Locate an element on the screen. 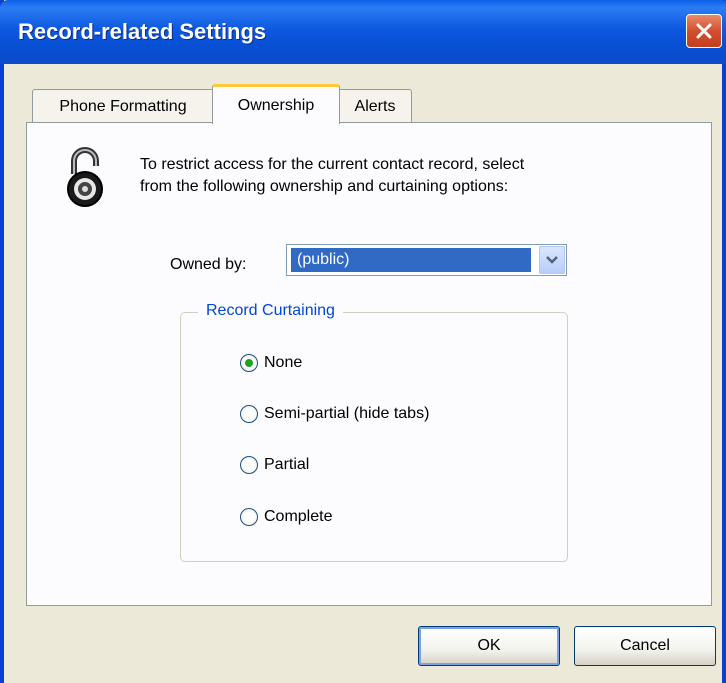 The image size is (726, 683). tab-ownership: Ownership is located at coordinates (276, 104).